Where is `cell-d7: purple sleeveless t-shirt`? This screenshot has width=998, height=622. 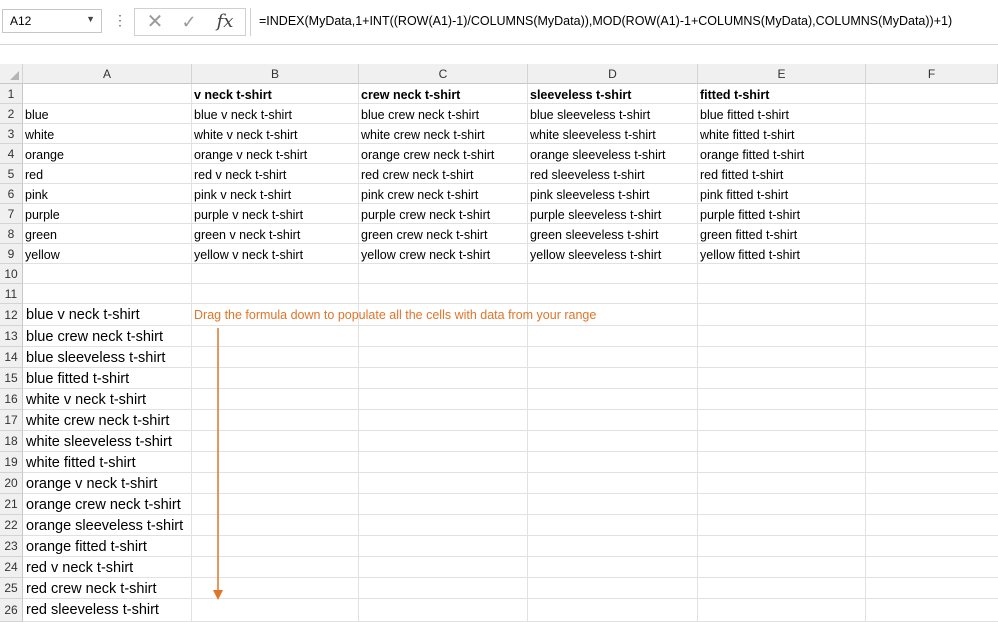
cell-d7: purple sleeveless t-shirt is located at coordinates (595, 215).